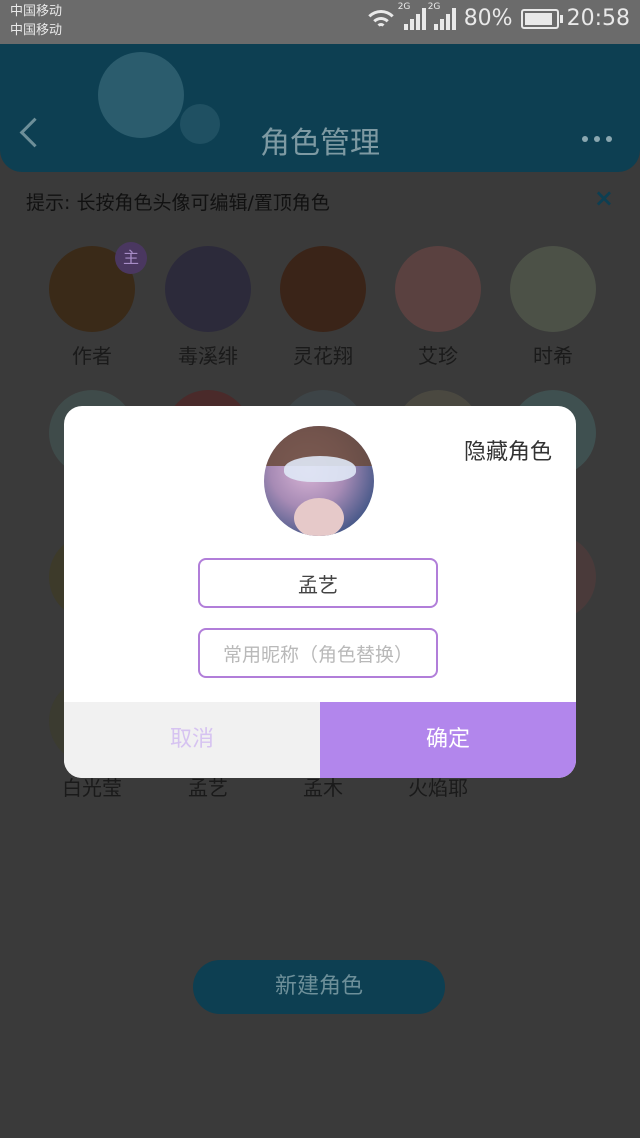 The height and width of the screenshot is (1138, 640). I want to click on signal-icon-2: 2G, so click(442, 16).